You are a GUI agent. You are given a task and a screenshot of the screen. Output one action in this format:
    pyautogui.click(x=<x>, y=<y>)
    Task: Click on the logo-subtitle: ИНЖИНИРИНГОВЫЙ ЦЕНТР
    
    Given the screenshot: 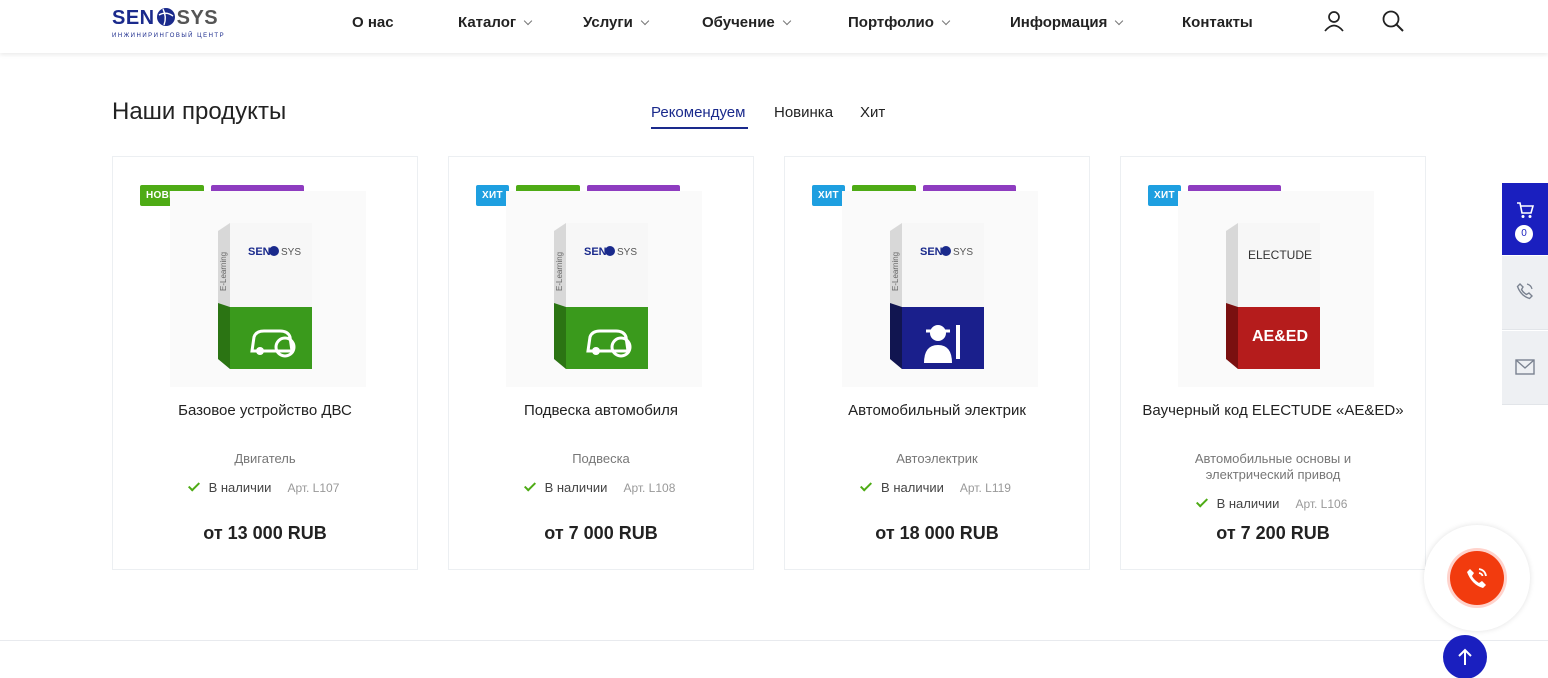 What is the action you would take?
    pyautogui.click(x=169, y=36)
    